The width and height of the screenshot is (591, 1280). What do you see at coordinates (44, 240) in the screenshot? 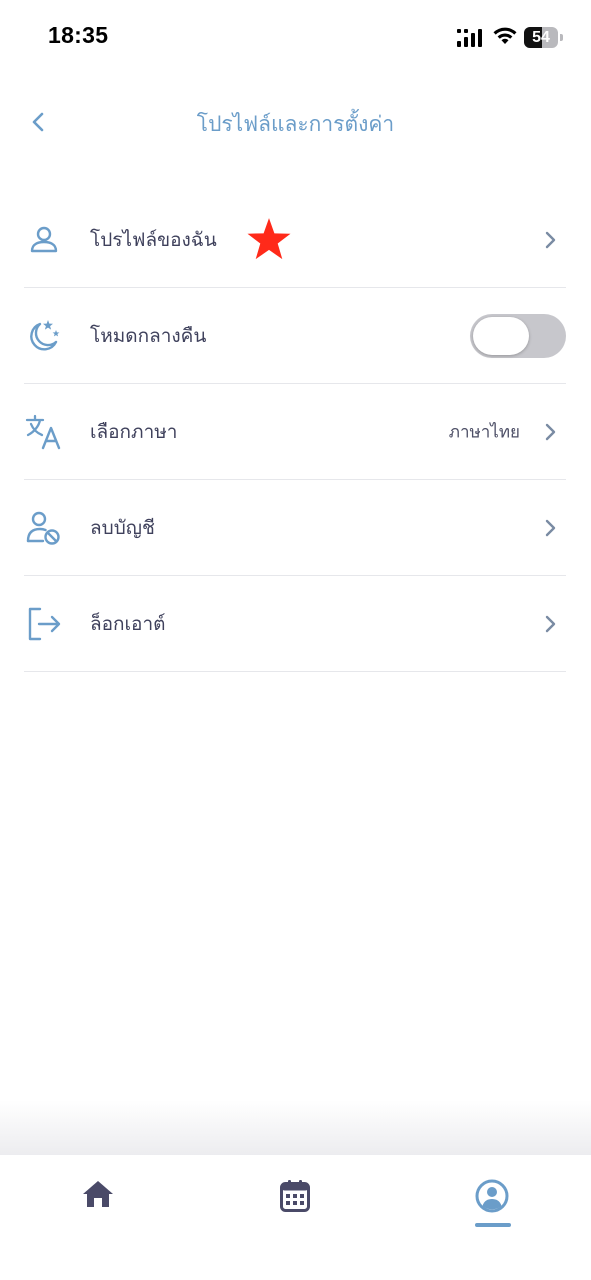
I see `user-icon` at bounding box center [44, 240].